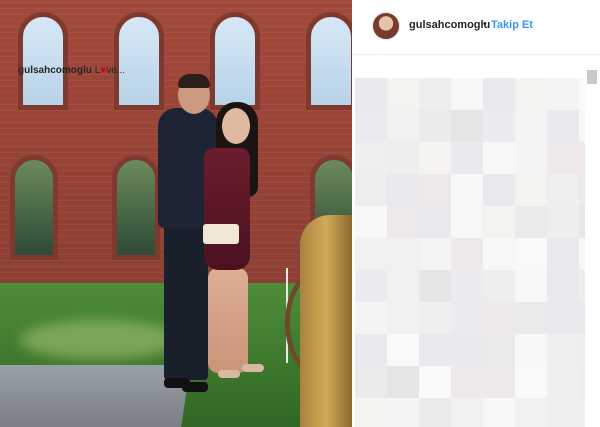 The image size is (600, 427). What do you see at coordinates (95, 396) in the screenshot?
I see `photo-stone-path` at bounding box center [95, 396].